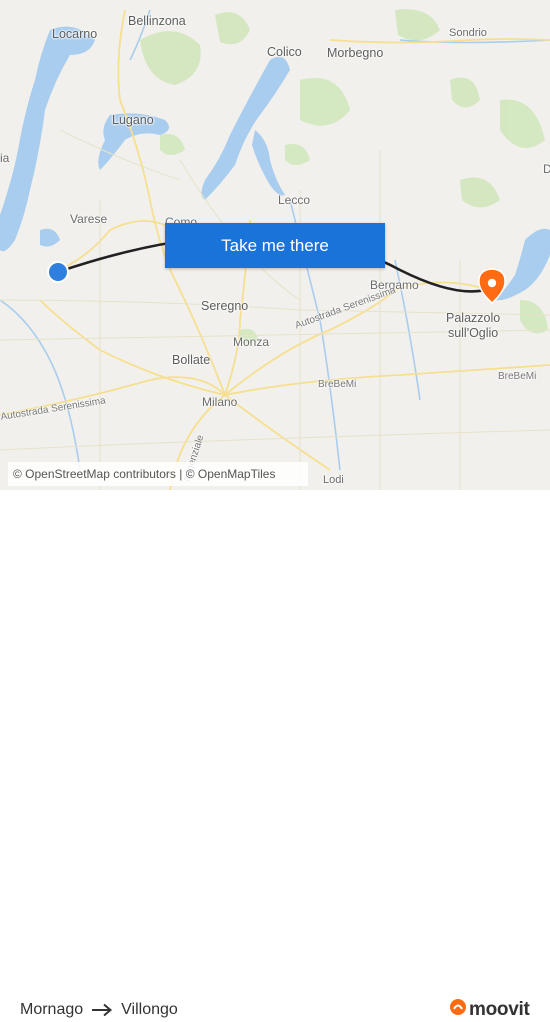 The width and height of the screenshot is (550, 1022). I want to click on moovit-logo: moovit, so click(489, 1010).